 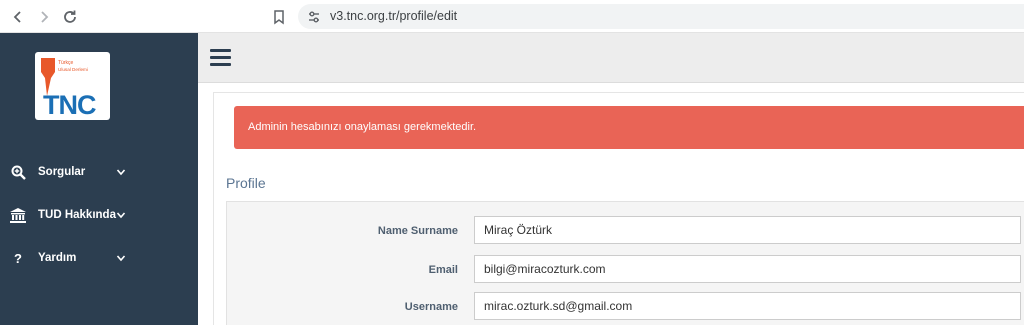 I want to click on address-bar: v3.tnc.org.tr/profile/edit, so click(x=661, y=16).